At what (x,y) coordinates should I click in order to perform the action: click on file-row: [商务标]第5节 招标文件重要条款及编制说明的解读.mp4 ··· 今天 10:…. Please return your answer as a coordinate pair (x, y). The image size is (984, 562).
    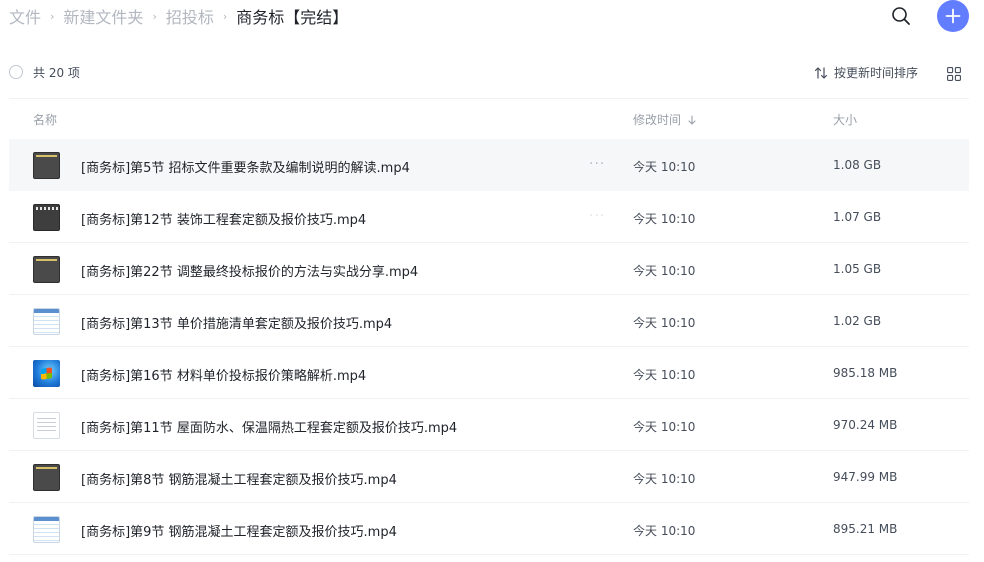
    Looking at the image, I should click on (489, 165).